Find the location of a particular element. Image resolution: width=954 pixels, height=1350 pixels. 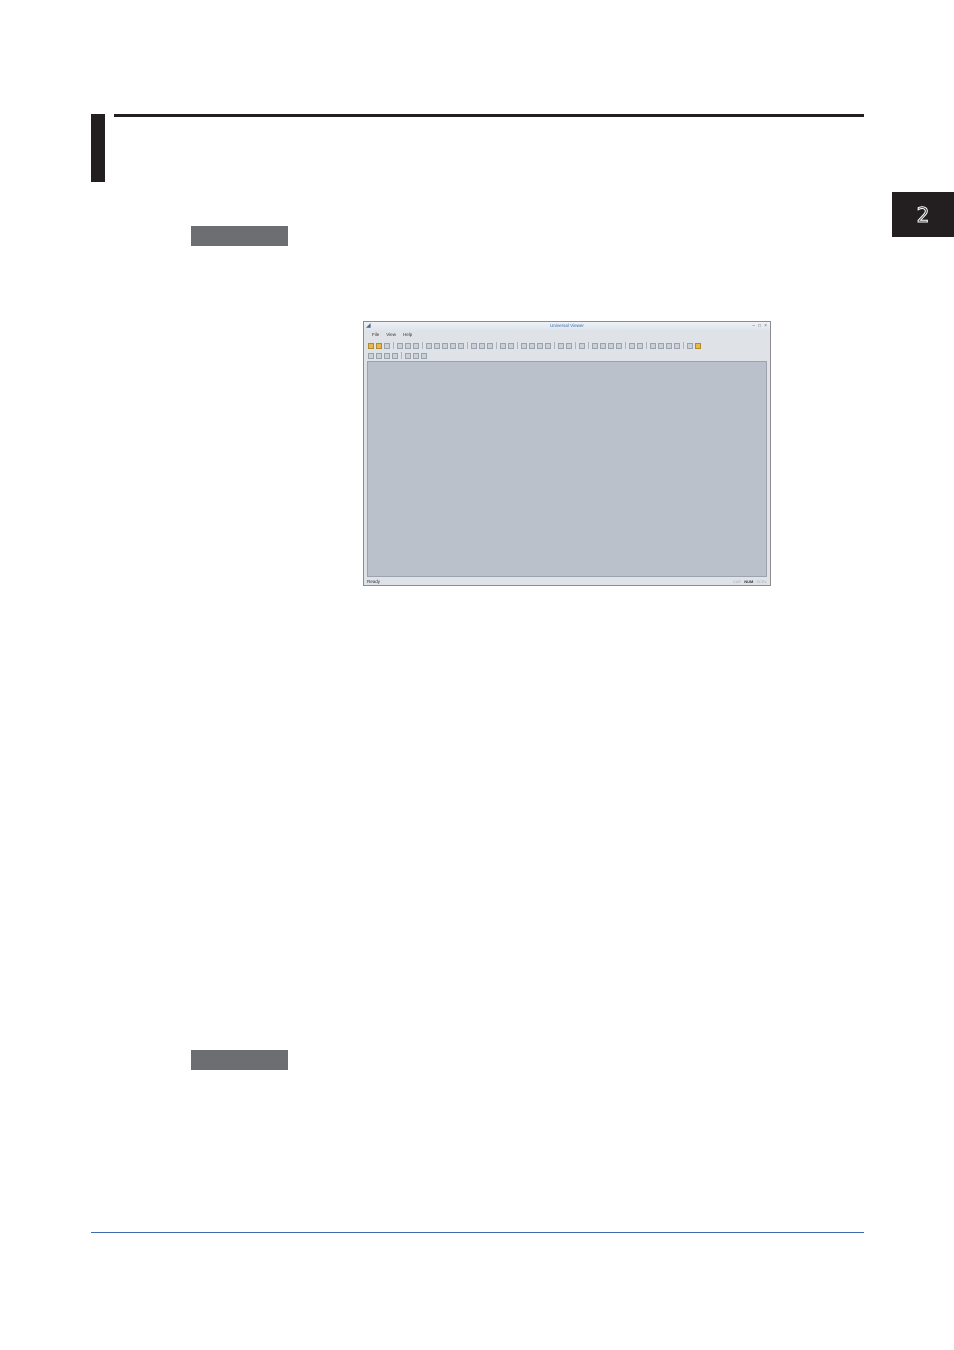

heading-bar is located at coordinates (98, 148).